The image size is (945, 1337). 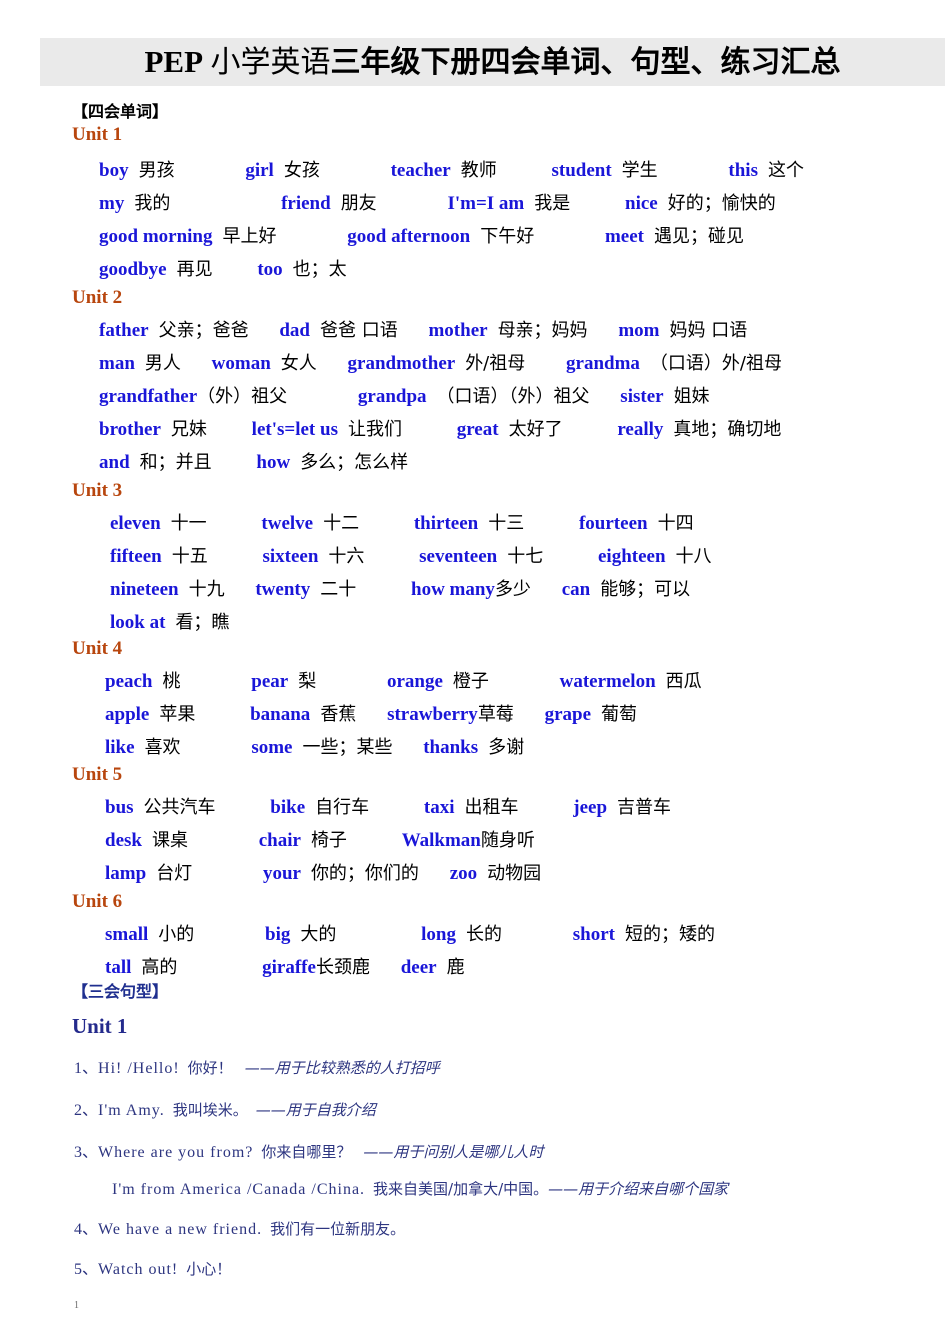 What do you see at coordinates (129, 681) in the screenshot?
I see `vocab-en: peach` at bounding box center [129, 681].